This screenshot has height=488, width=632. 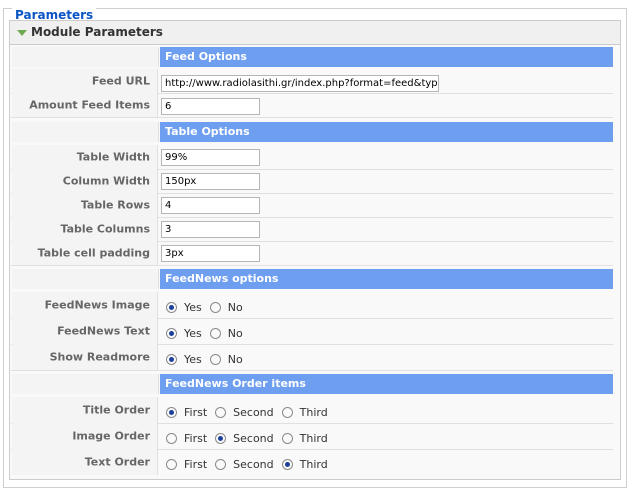 I want to click on row-table-rows: Table Rows, so click(x=312, y=205).